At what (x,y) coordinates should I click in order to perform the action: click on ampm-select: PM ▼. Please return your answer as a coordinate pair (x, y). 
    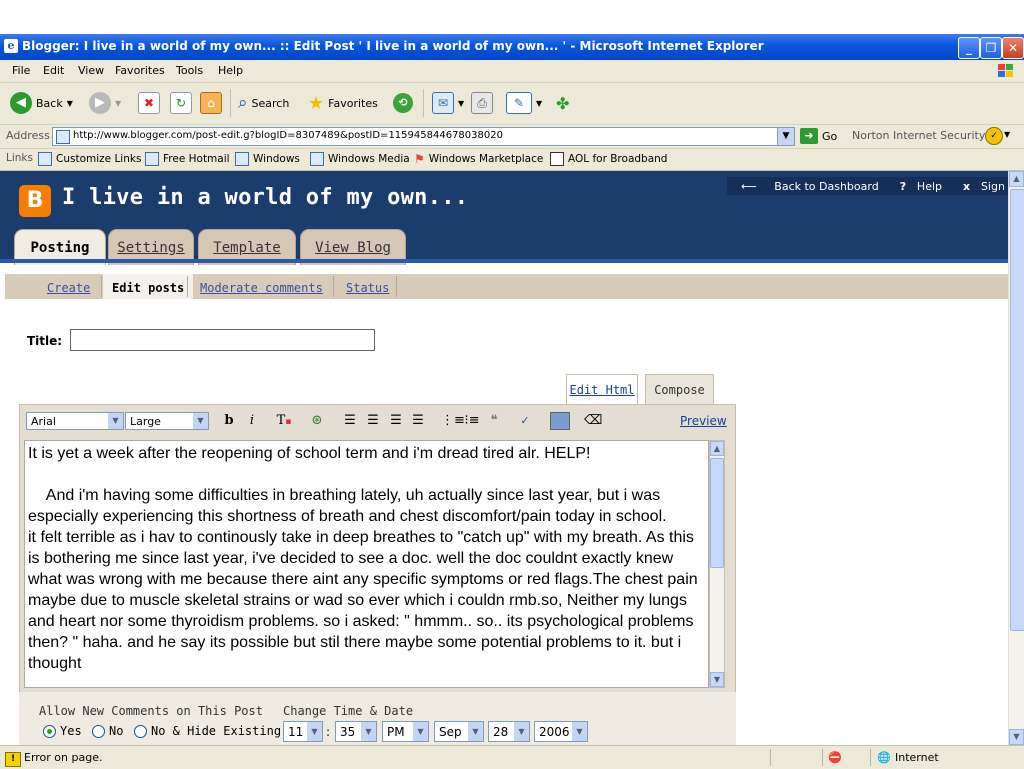
    Looking at the image, I should click on (405, 731).